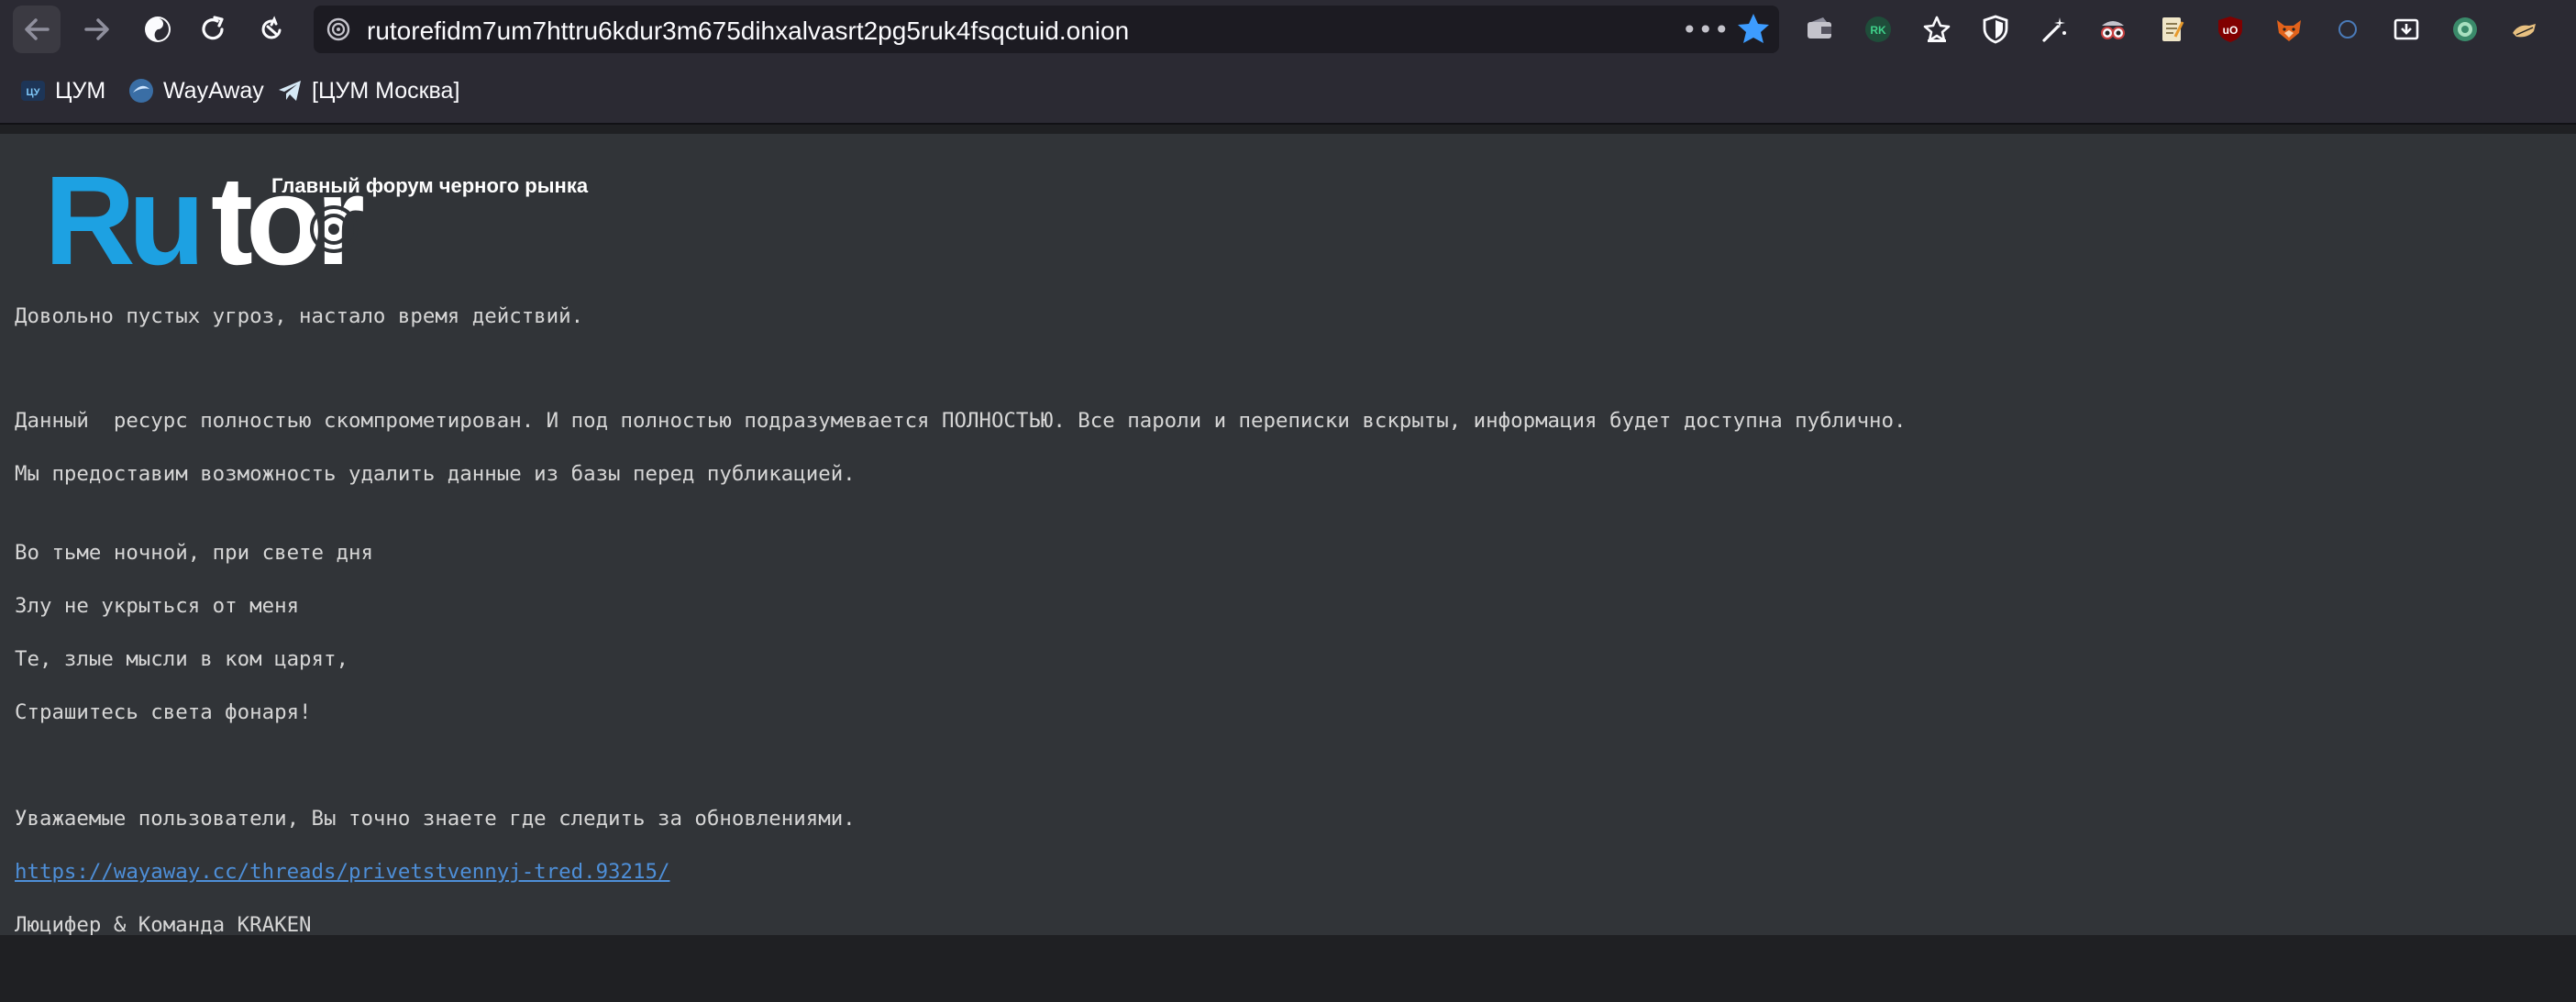  I want to click on rutor-logo: Главный форум черного рынка Ru tor, so click(316, 211).